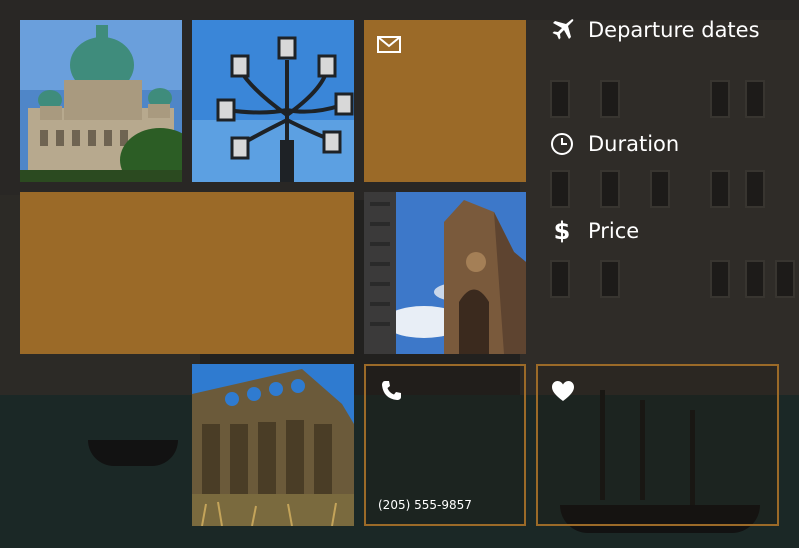 Image resolution: width=799 pixels, height=548 pixels. I want to click on wide-accent-tile, so click(187, 273).